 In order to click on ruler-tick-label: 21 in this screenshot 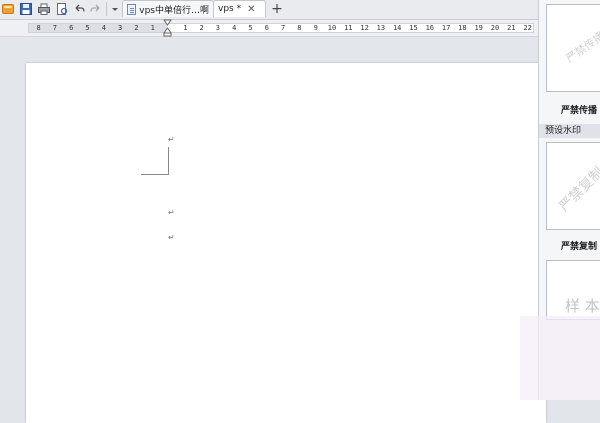, I will do `click(511, 28)`.